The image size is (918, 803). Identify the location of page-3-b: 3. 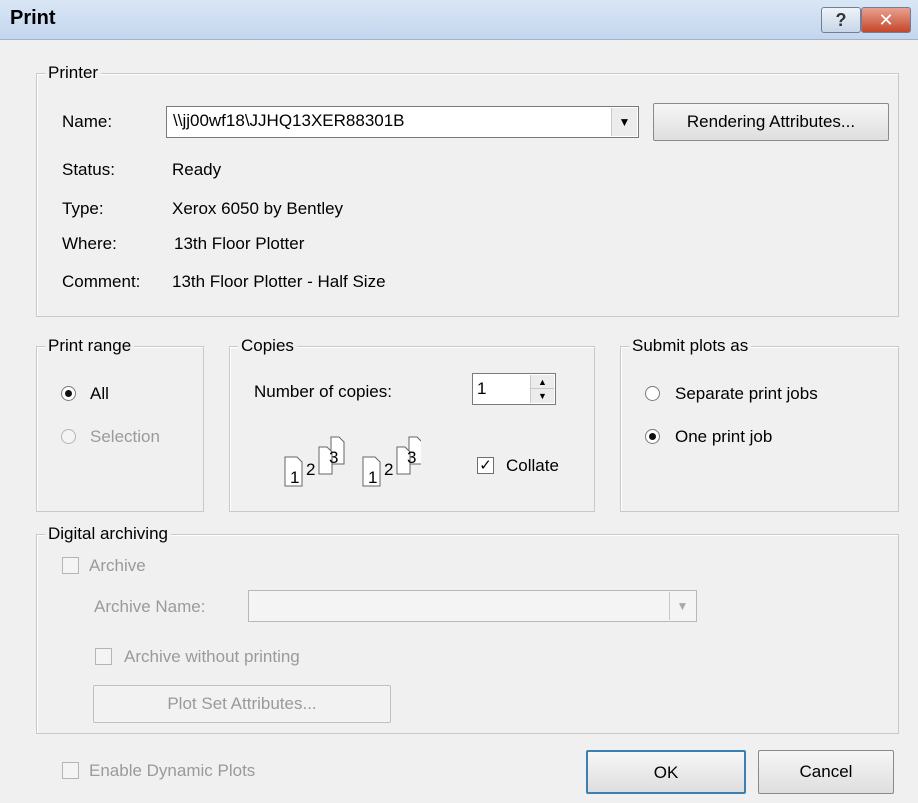
(411, 457).